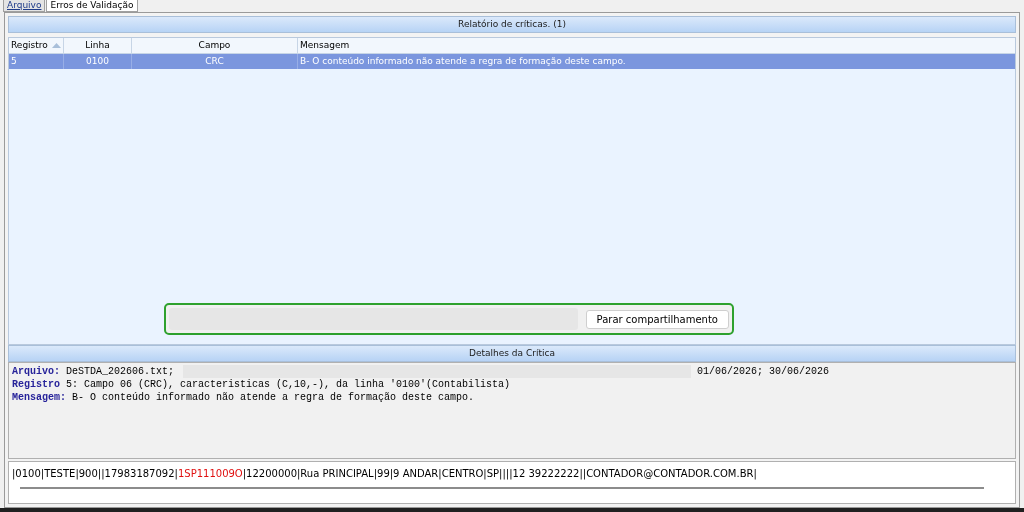 The width and height of the screenshot is (1024, 512). What do you see at coordinates (512, 24) in the screenshot?
I see `panel-header: Relatório de críticas. (1)` at bounding box center [512, 24].